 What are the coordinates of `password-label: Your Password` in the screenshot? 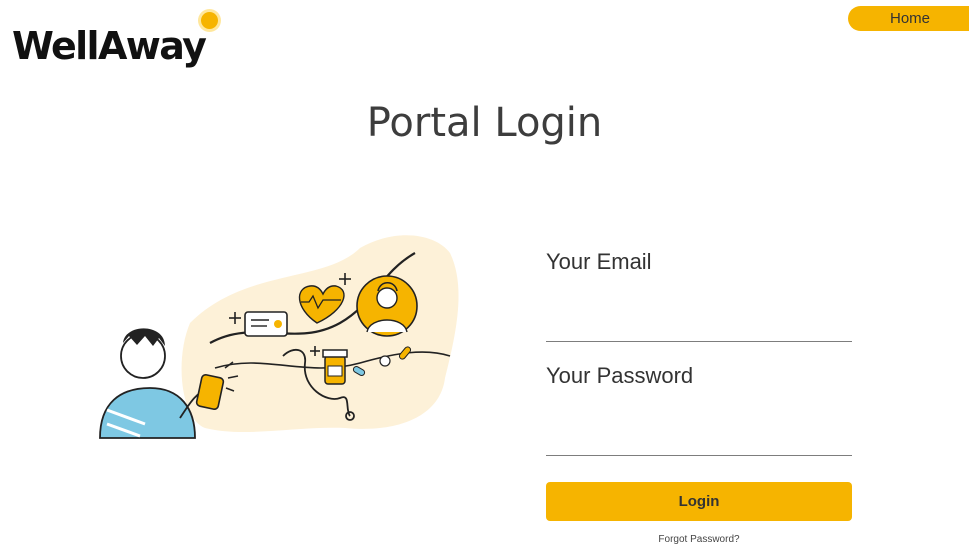 It's located at (620, 375).